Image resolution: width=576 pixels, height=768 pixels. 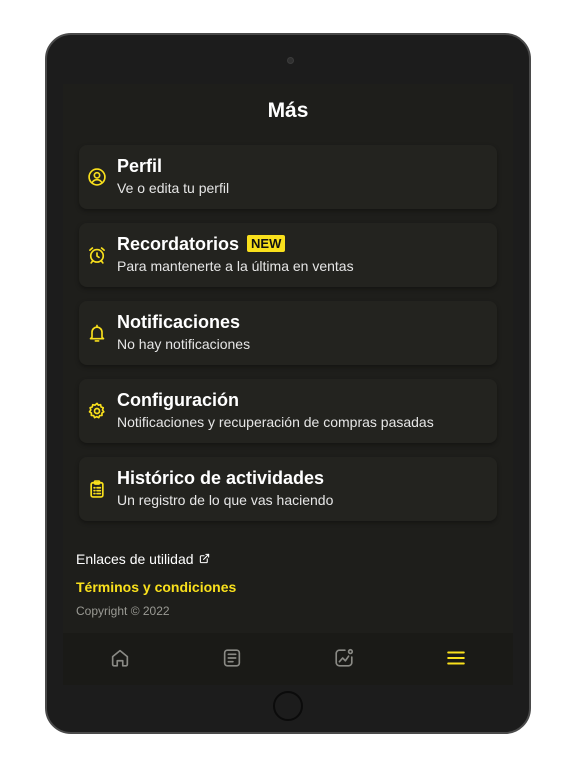 I want to click on alarm-clock-icon, so click(x=97, y=255).